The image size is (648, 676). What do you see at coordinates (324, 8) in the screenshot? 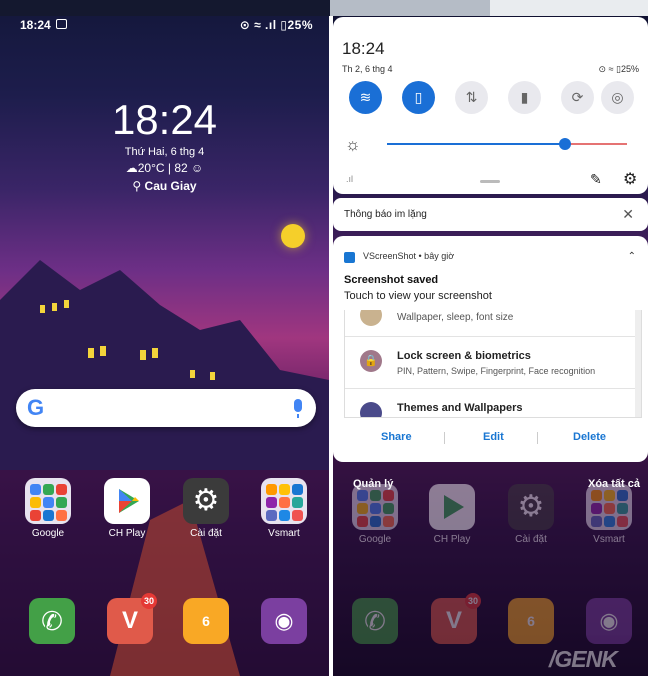
I see `top-crop-strip` at bounding box center [324, 8].